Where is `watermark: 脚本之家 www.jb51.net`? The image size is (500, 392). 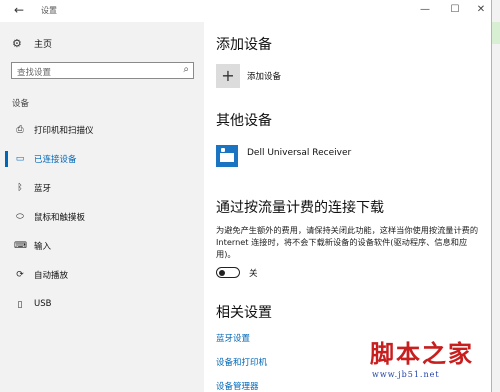
watermark: 脚本之家 www.jb51.net is located at coordinates (422, 356).